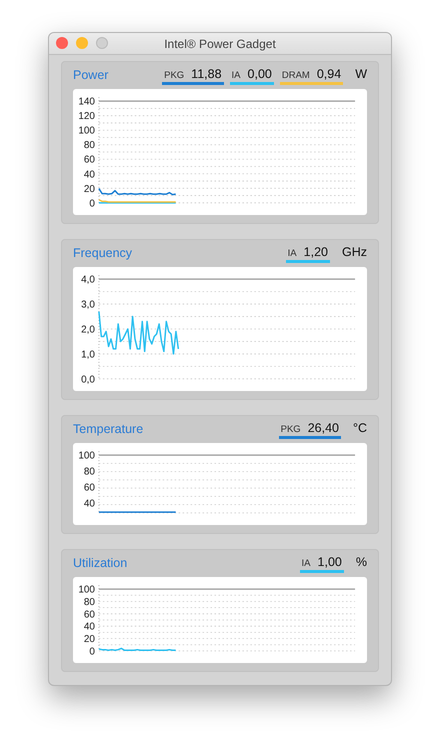 The height and width of the screenshot is (750, 440). What do you see at coordinates (86, 116) in the screenshot?
I see `axis-label: 120` at bounding box center [86, 116].